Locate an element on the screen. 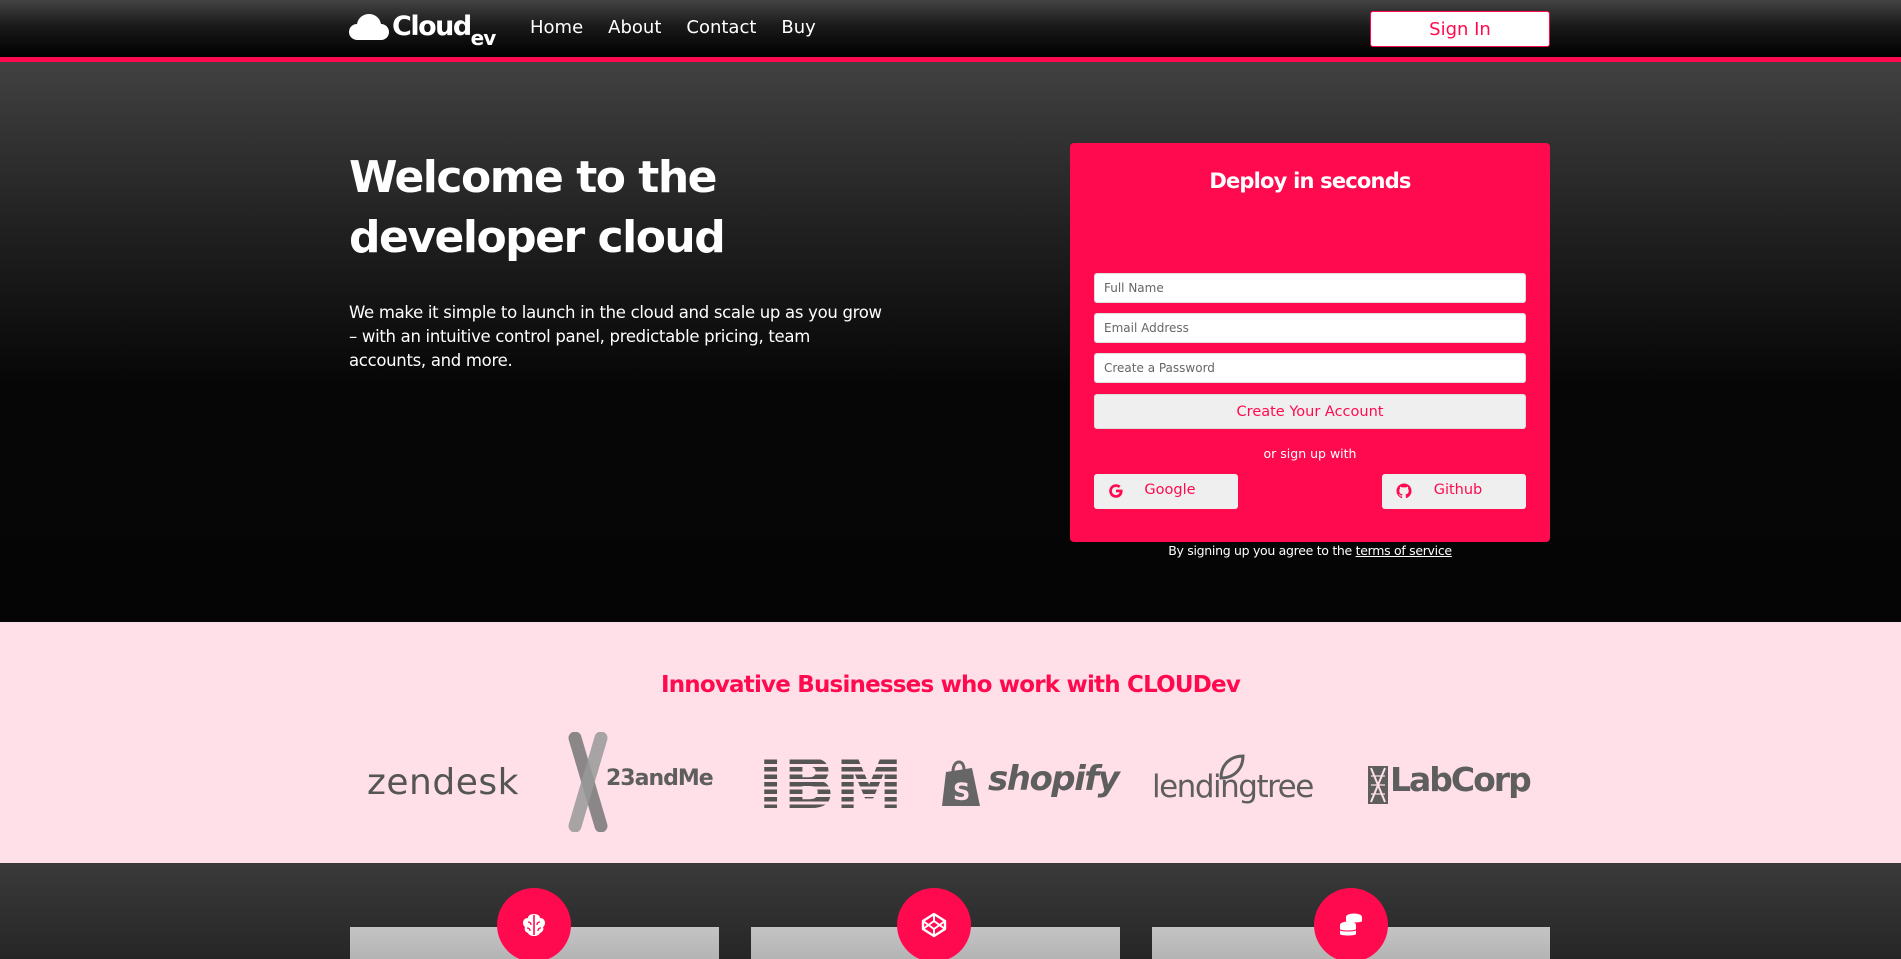 This screenshot has height=959, width=1901. password-input is located at coordinates (1310, 368).